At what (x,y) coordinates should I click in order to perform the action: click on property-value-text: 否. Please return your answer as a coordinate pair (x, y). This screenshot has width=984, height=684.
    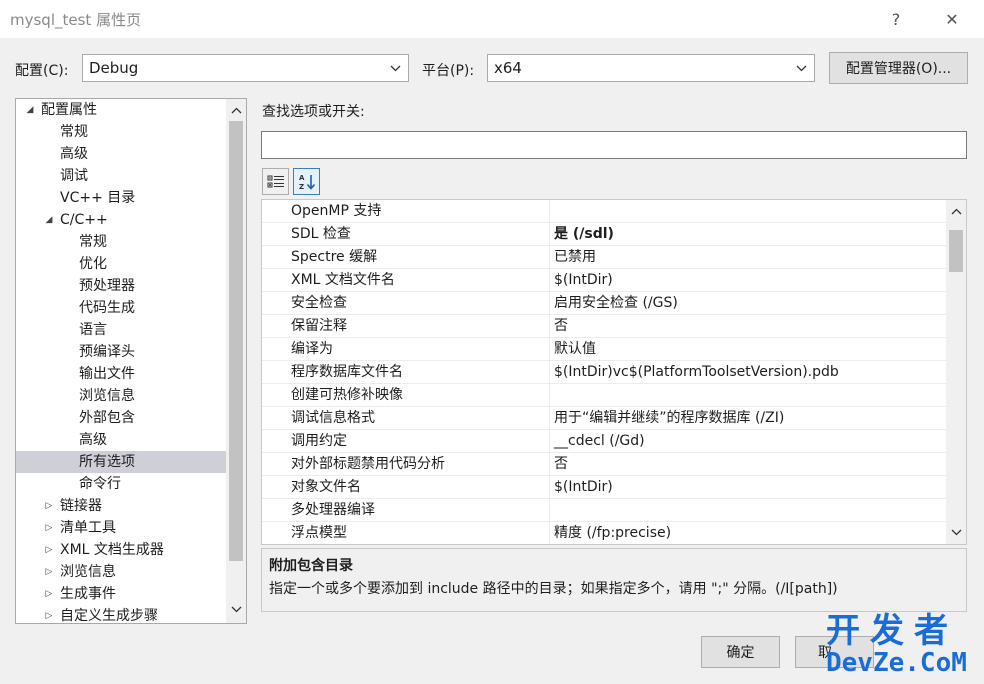
    Looking at the image, I should click on (561, 326).